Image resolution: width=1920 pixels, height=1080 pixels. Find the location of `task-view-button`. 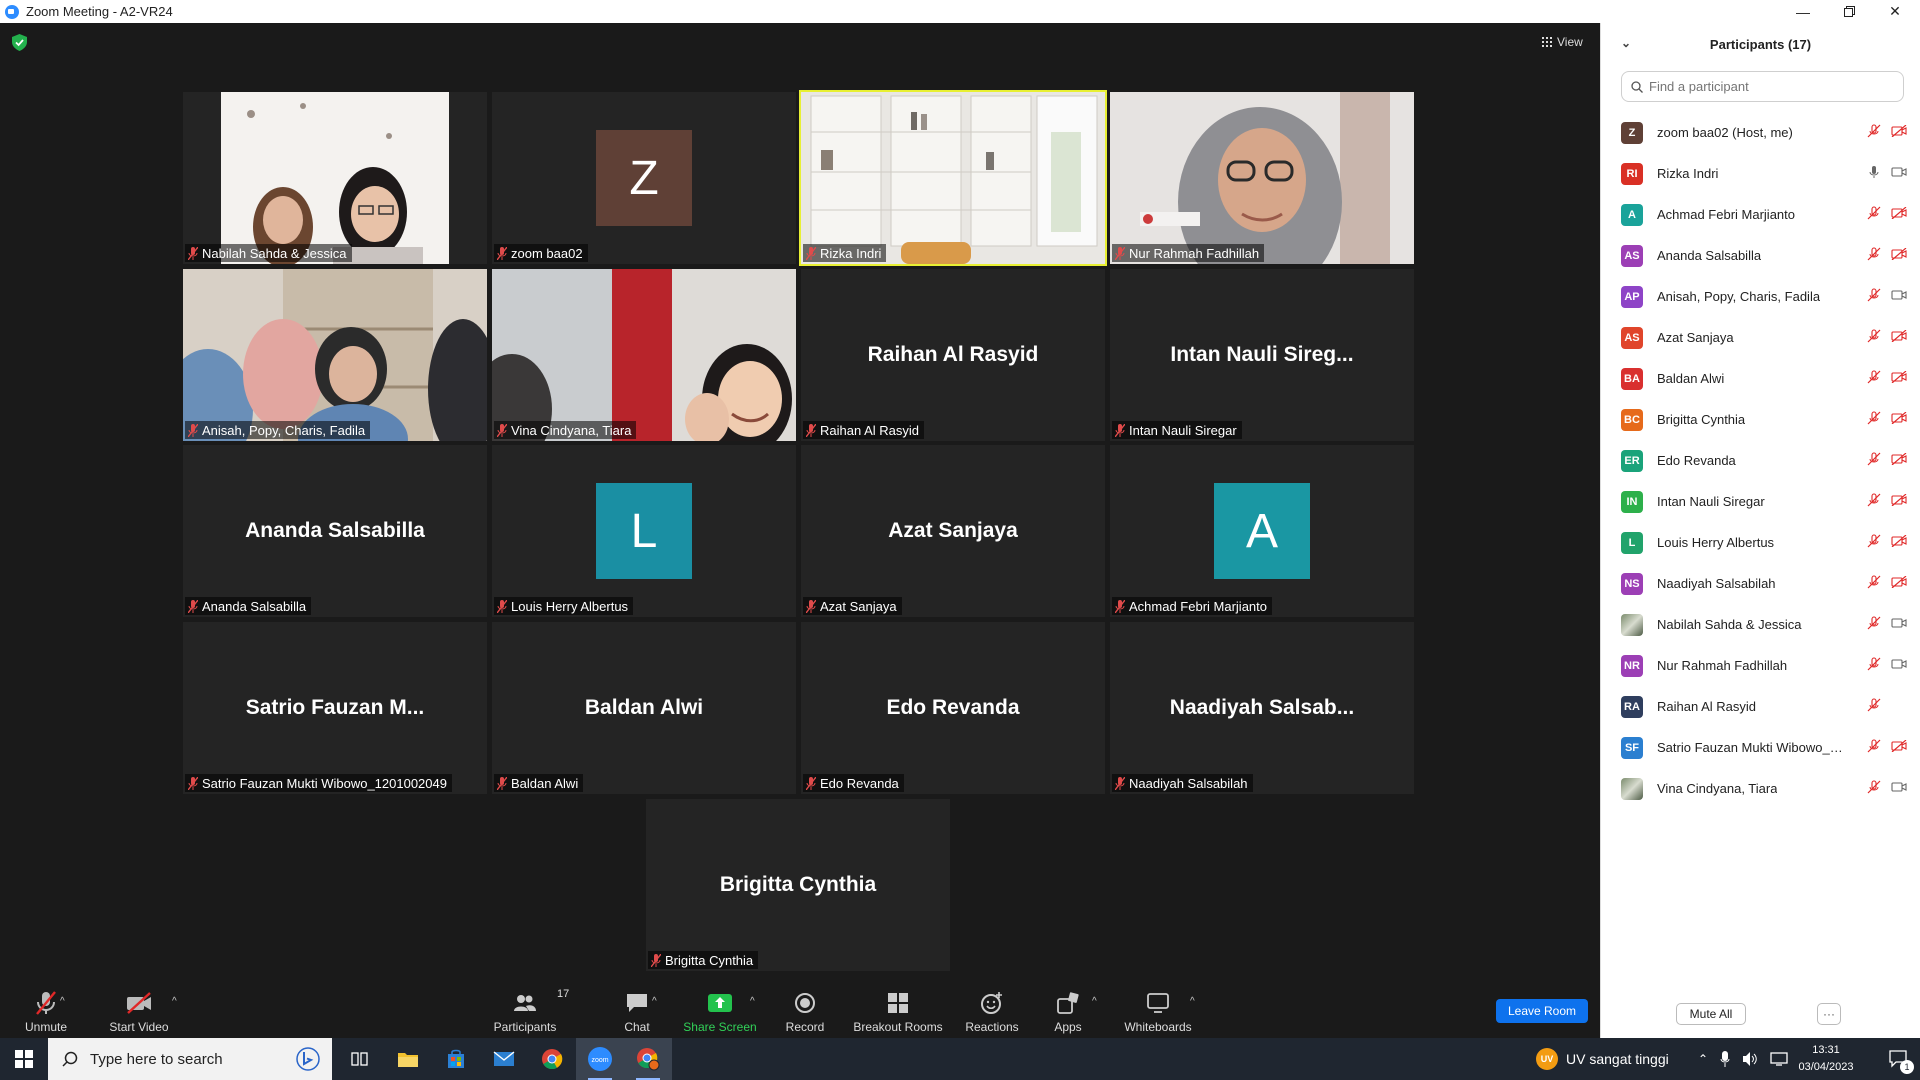

task-view-button is located at coordinates (360, 1059).